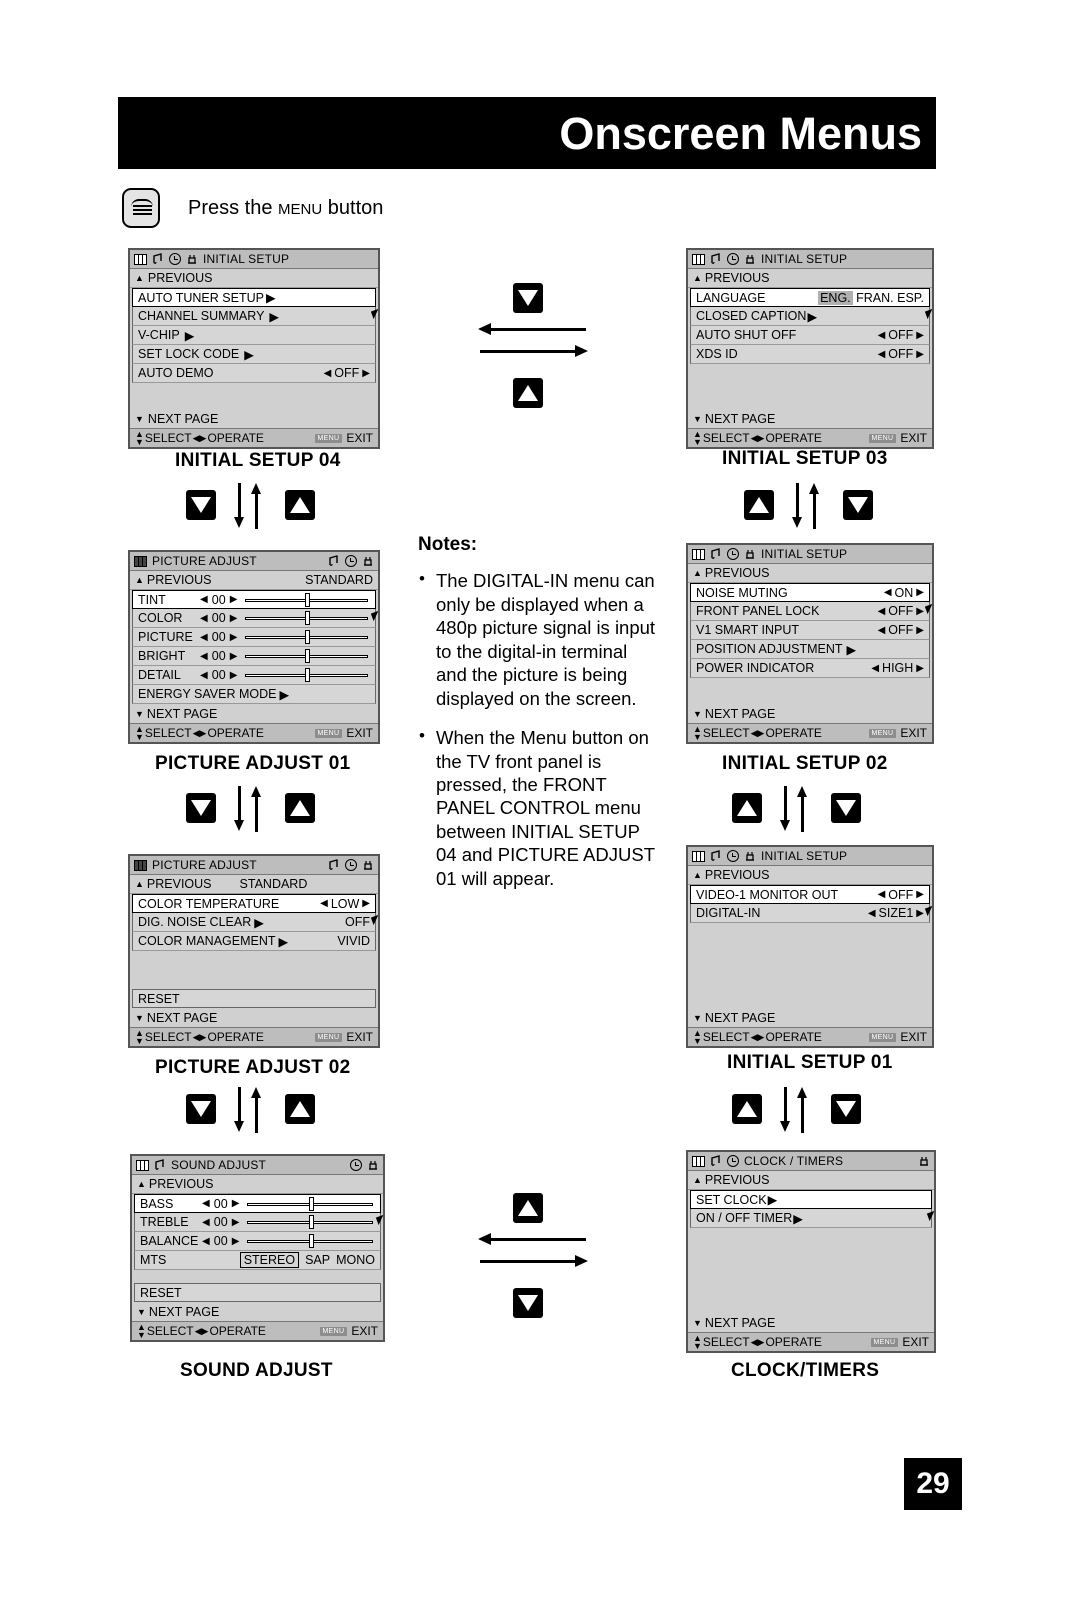  What do you see at coordinates (810, 297) in the screenshot?
I see `row-language: LANGUAGE ENG. FRAN. ESP.` at bounding box center [810, 297].